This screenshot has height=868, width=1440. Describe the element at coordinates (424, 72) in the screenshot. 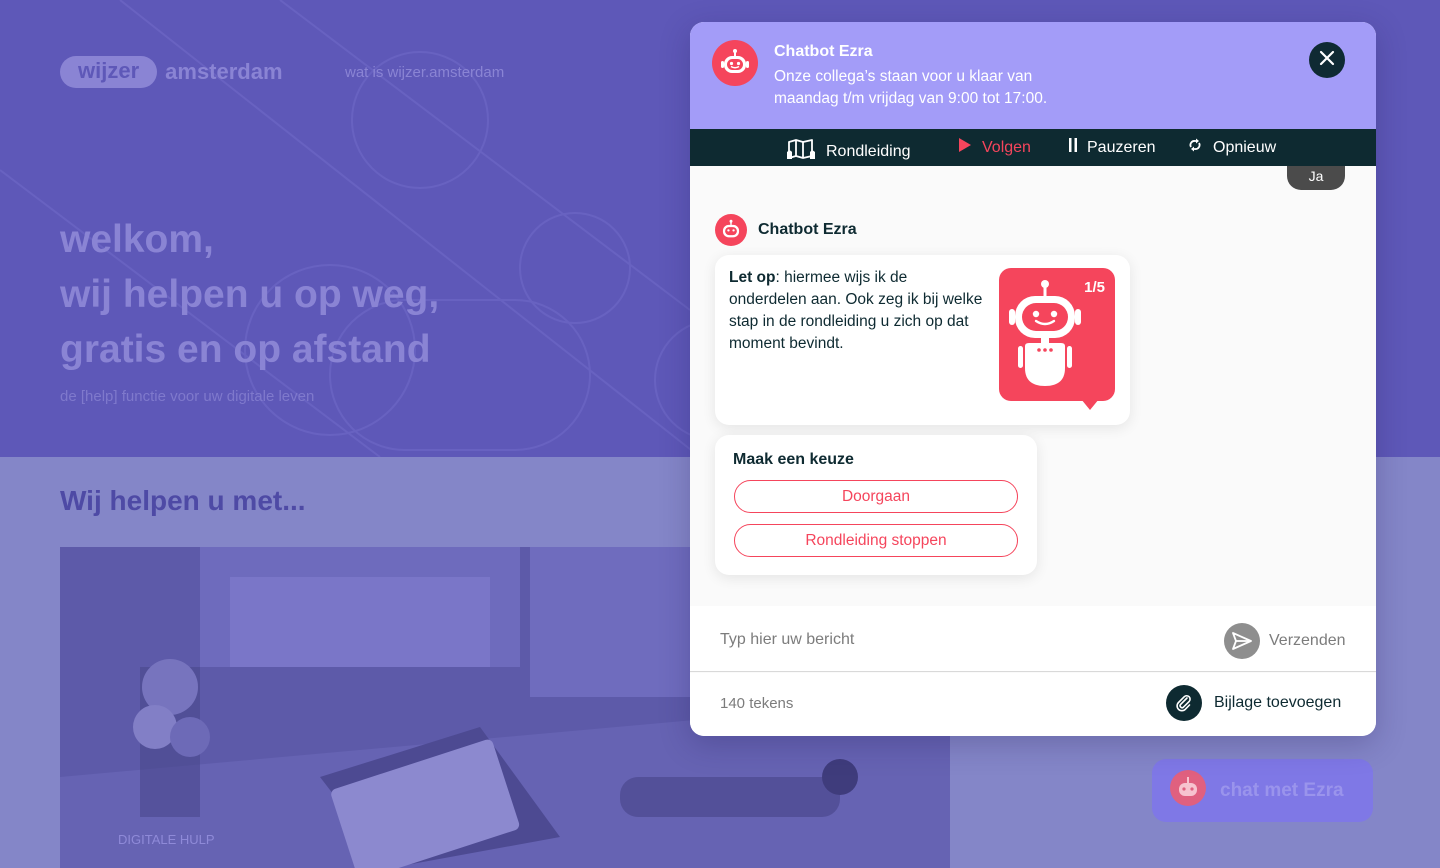

I see `nav-link-about: wat is wijzer.amsterdam` at that location.